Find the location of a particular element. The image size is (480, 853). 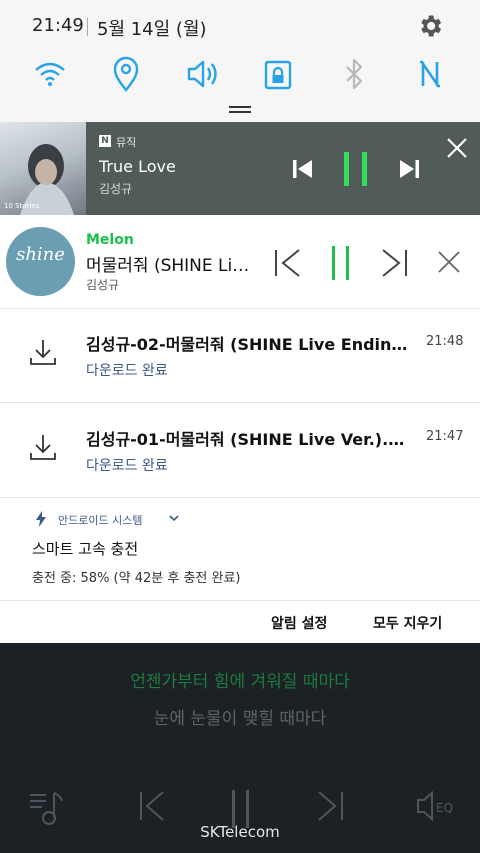

settings-gear-icon is located at coordinates (430, 26).